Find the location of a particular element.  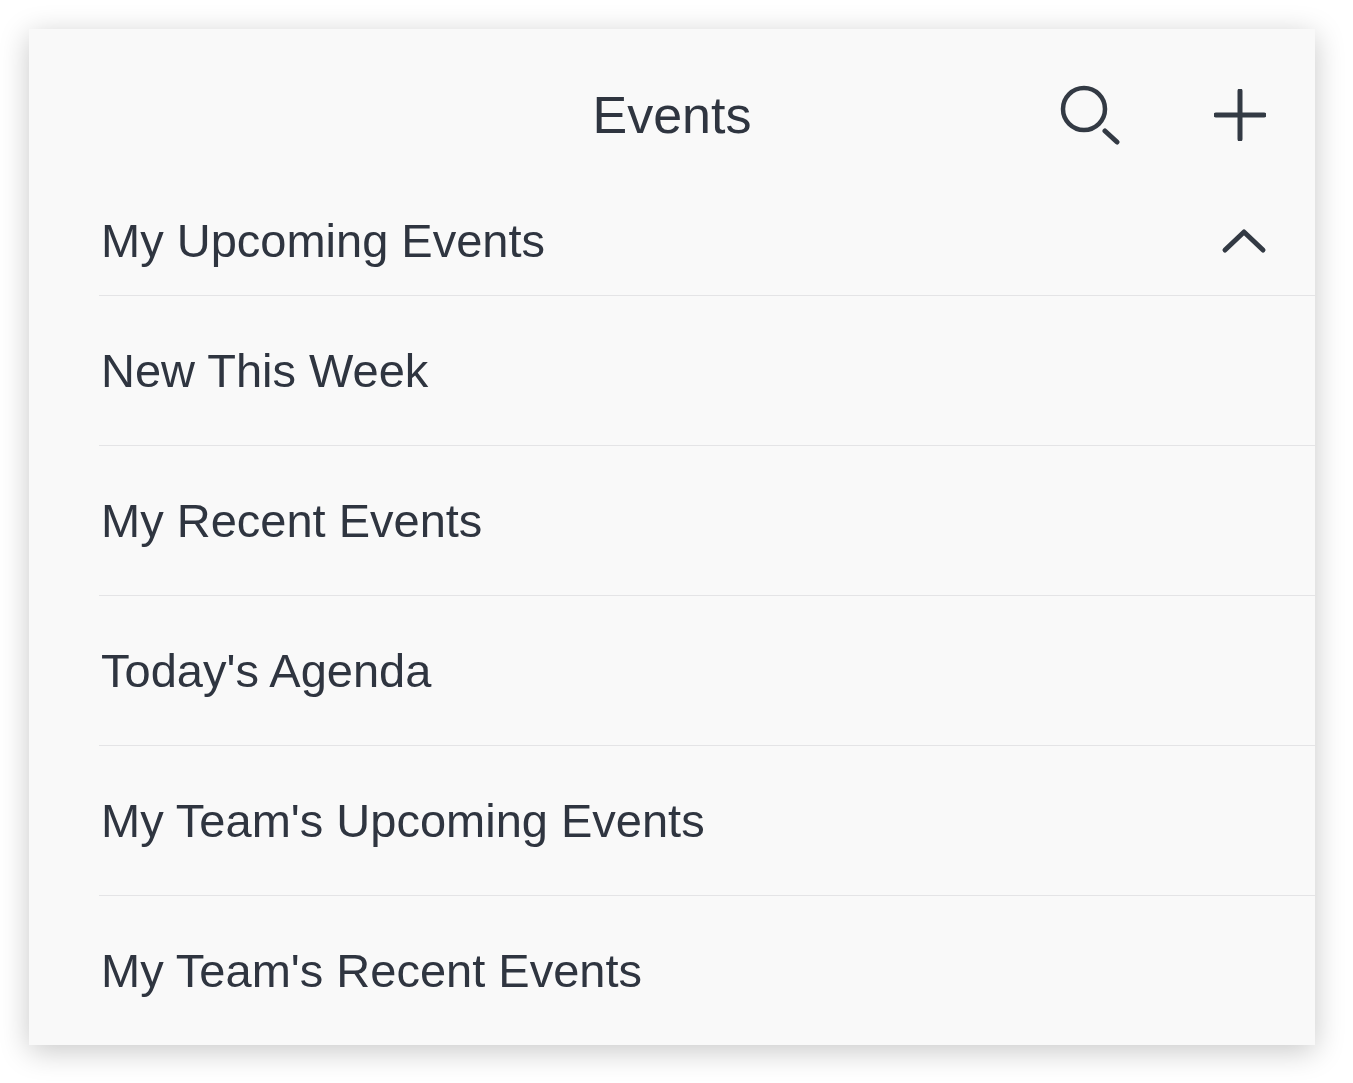

list-view-option: New This Week is located at coordinates (265, 370).